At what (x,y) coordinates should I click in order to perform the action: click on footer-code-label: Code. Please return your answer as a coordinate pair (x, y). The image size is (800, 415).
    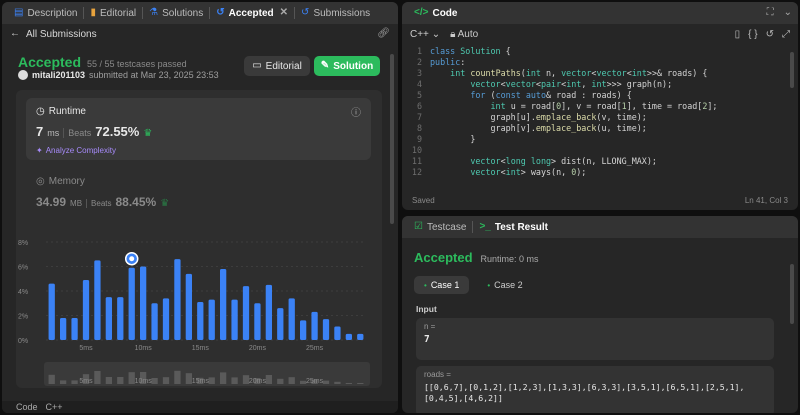
    Looking at the image, I should click on (27, 407).